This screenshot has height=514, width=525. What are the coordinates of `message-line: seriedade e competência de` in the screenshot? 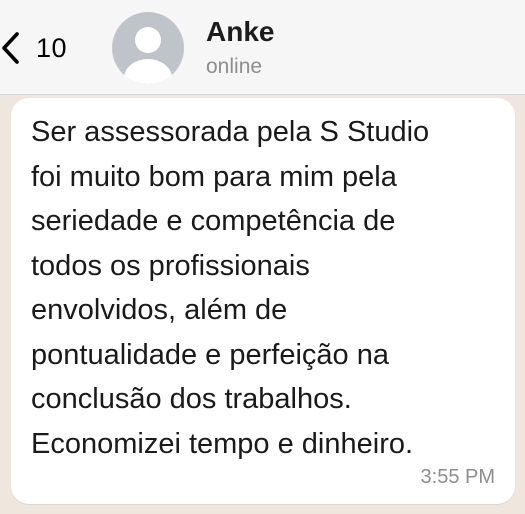 It's located at (213, 221).